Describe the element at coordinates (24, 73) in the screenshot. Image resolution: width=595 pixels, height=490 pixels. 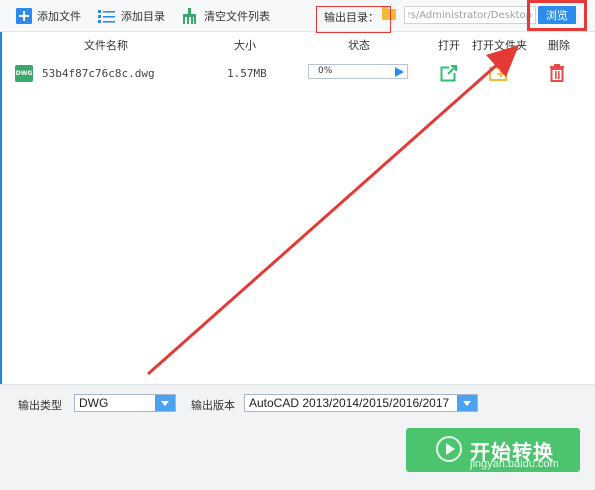
I see `dwg-file-icon: DWG` at that location.